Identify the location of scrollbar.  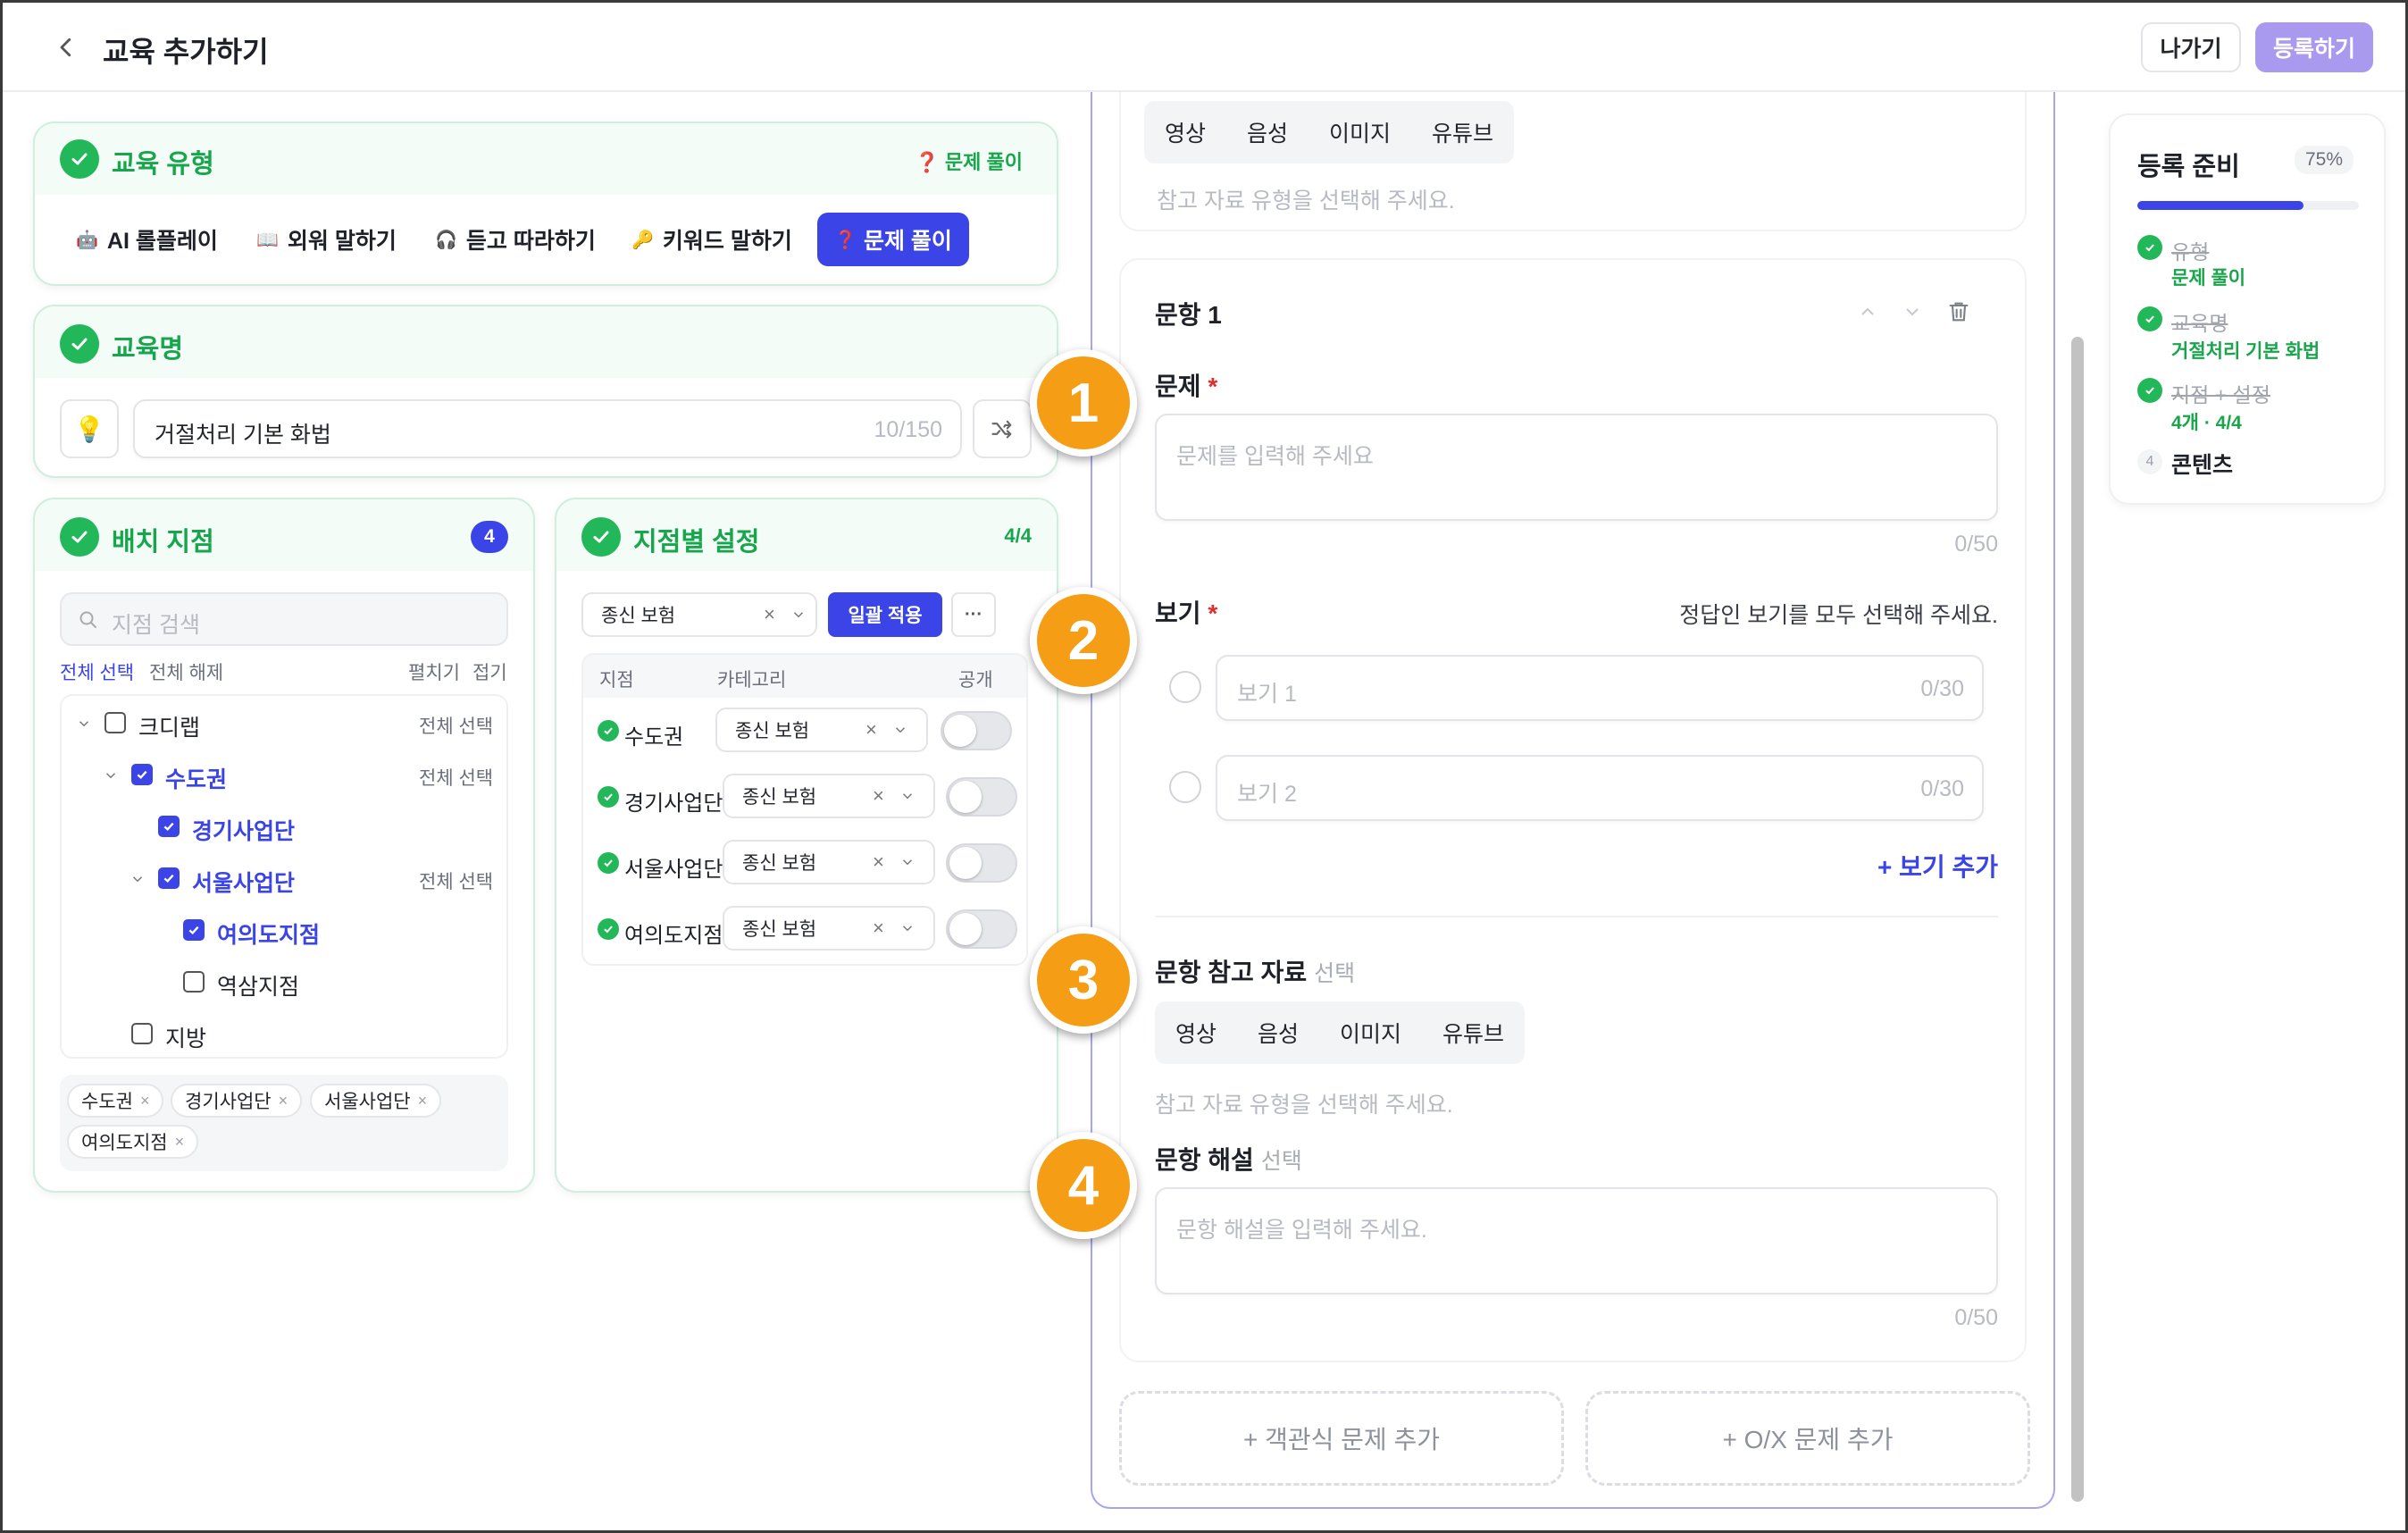
(2077, 812).